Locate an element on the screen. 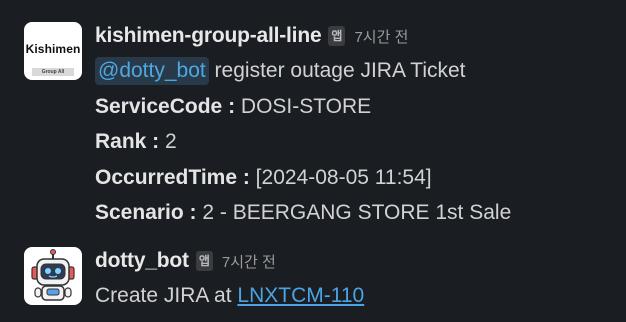 The height and width of the screenshot is (322, 626). field-line: Scenario : 2 - BEERGANG STORE 1st Sale is located at coordinates (354, 213).